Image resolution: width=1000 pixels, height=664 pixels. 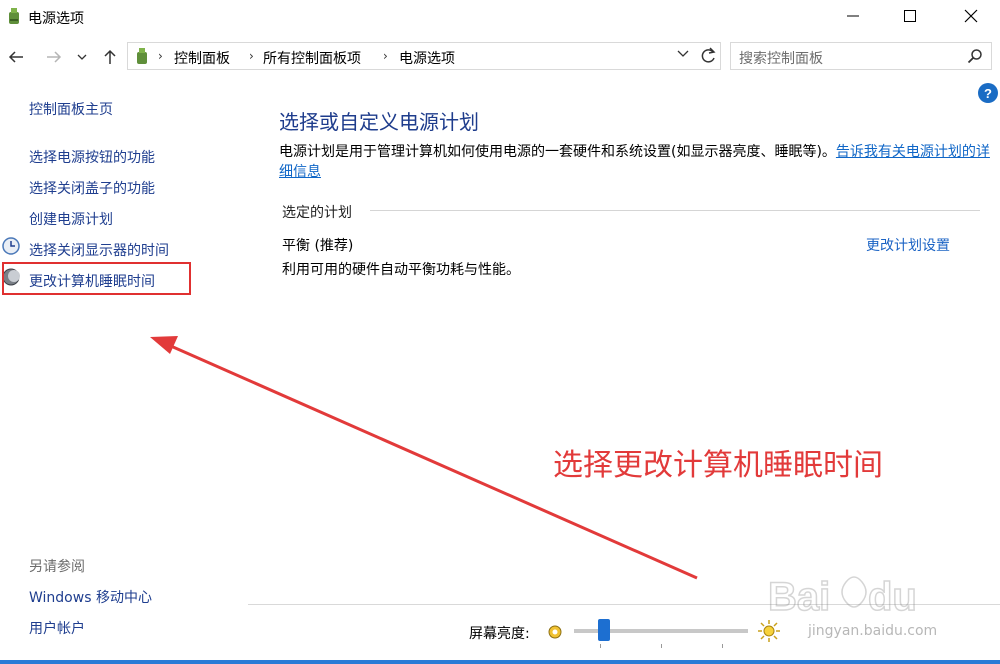 I want to click on window-bottom-border, so click(x=500, y=662).